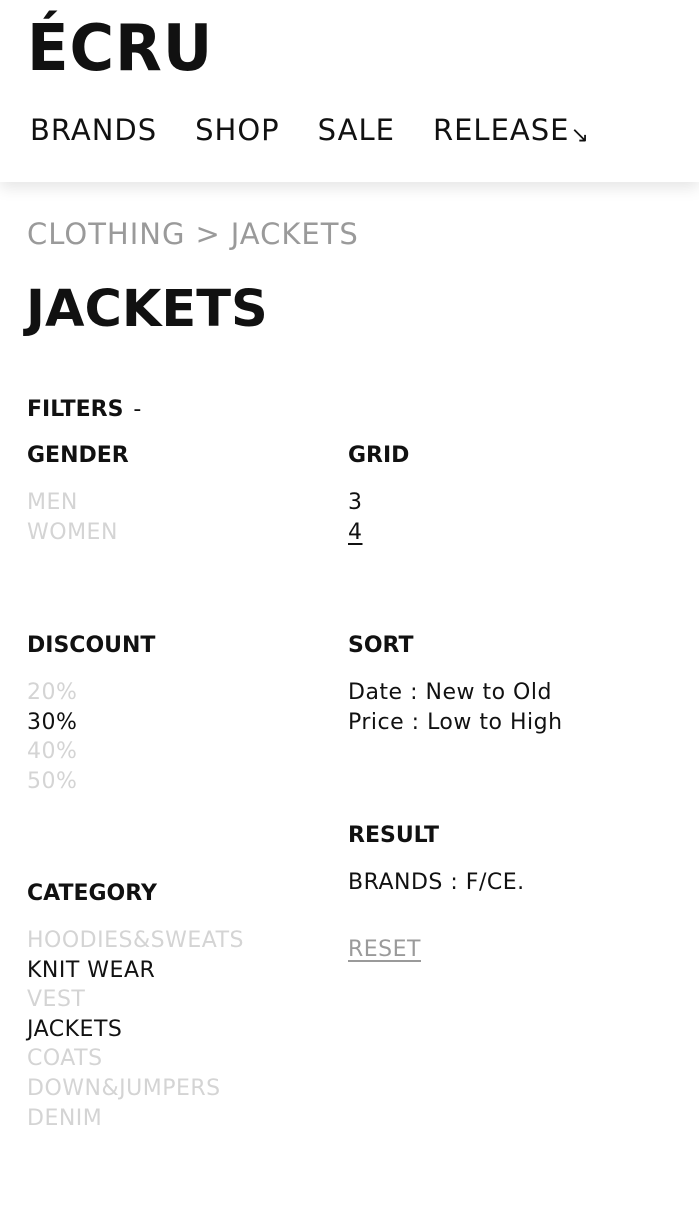 The height and width of the screenshot is (1211, 699). What do you see at coordinates (379, 455) in the screenshot?
I see `grid-heading: GRID` at bounding box center [379, 455].